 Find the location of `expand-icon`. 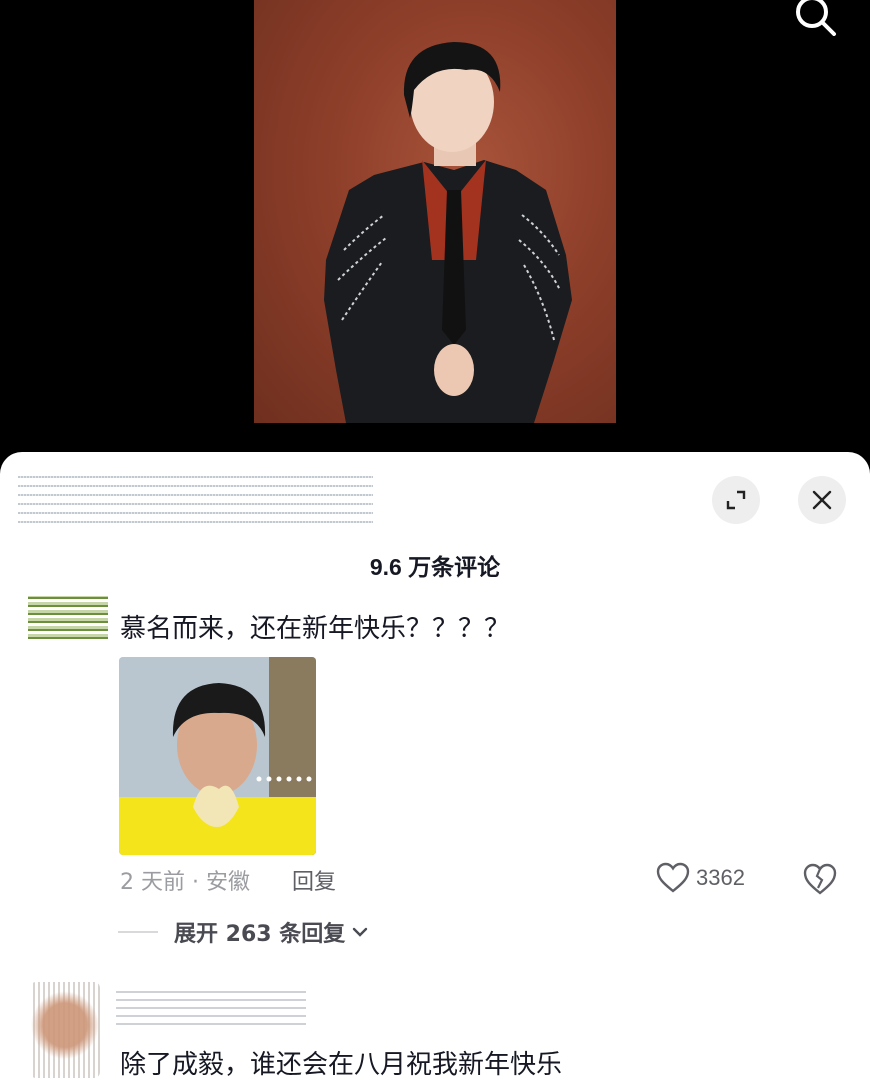

expand-icon is located at coordinates (736, 500).